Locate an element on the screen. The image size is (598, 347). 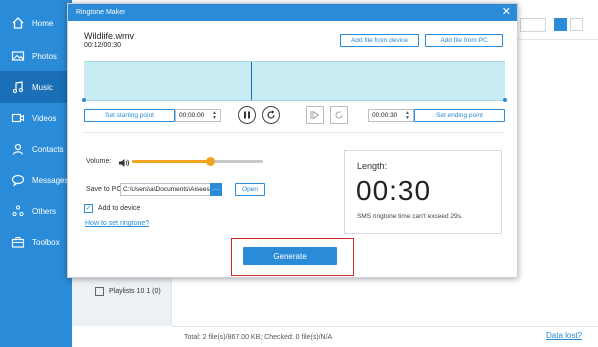
add-to-device-label: Add to device is located at coordinates (119, 208).